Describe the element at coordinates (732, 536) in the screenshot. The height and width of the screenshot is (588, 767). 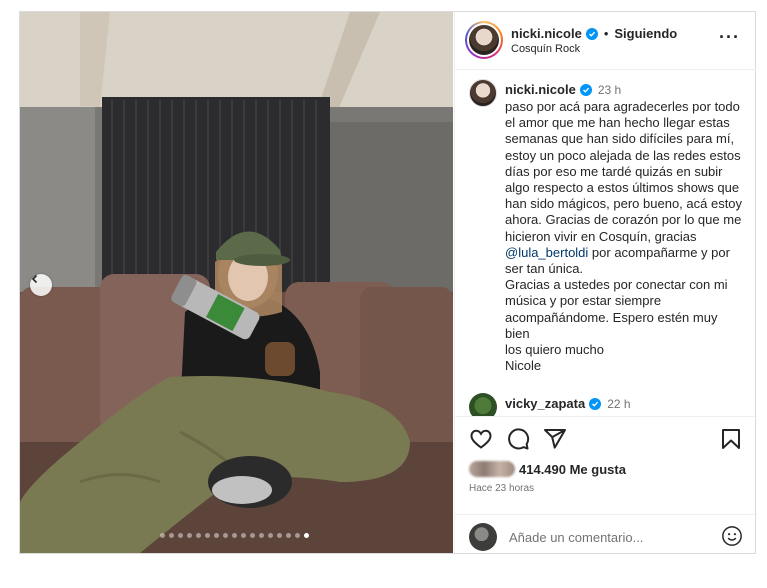
I see `emoji-icon` at that location.